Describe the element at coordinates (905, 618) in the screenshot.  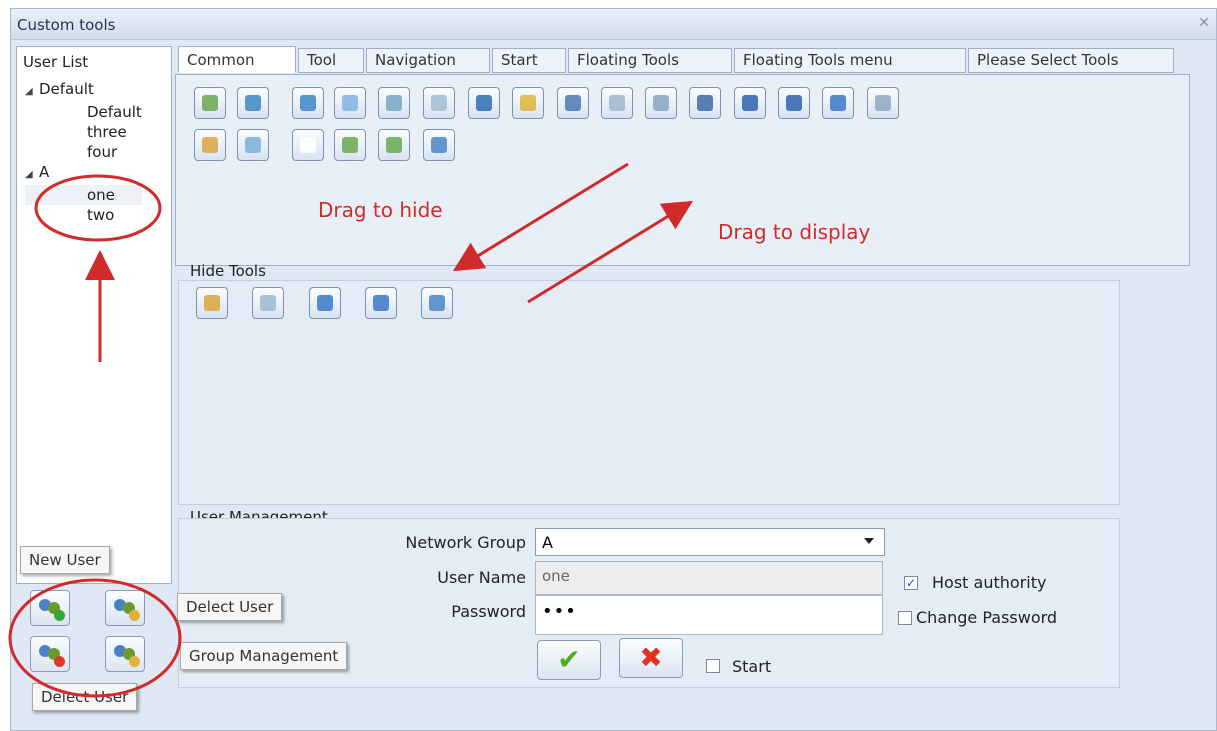
I see `change-password-checkbox` at that location.